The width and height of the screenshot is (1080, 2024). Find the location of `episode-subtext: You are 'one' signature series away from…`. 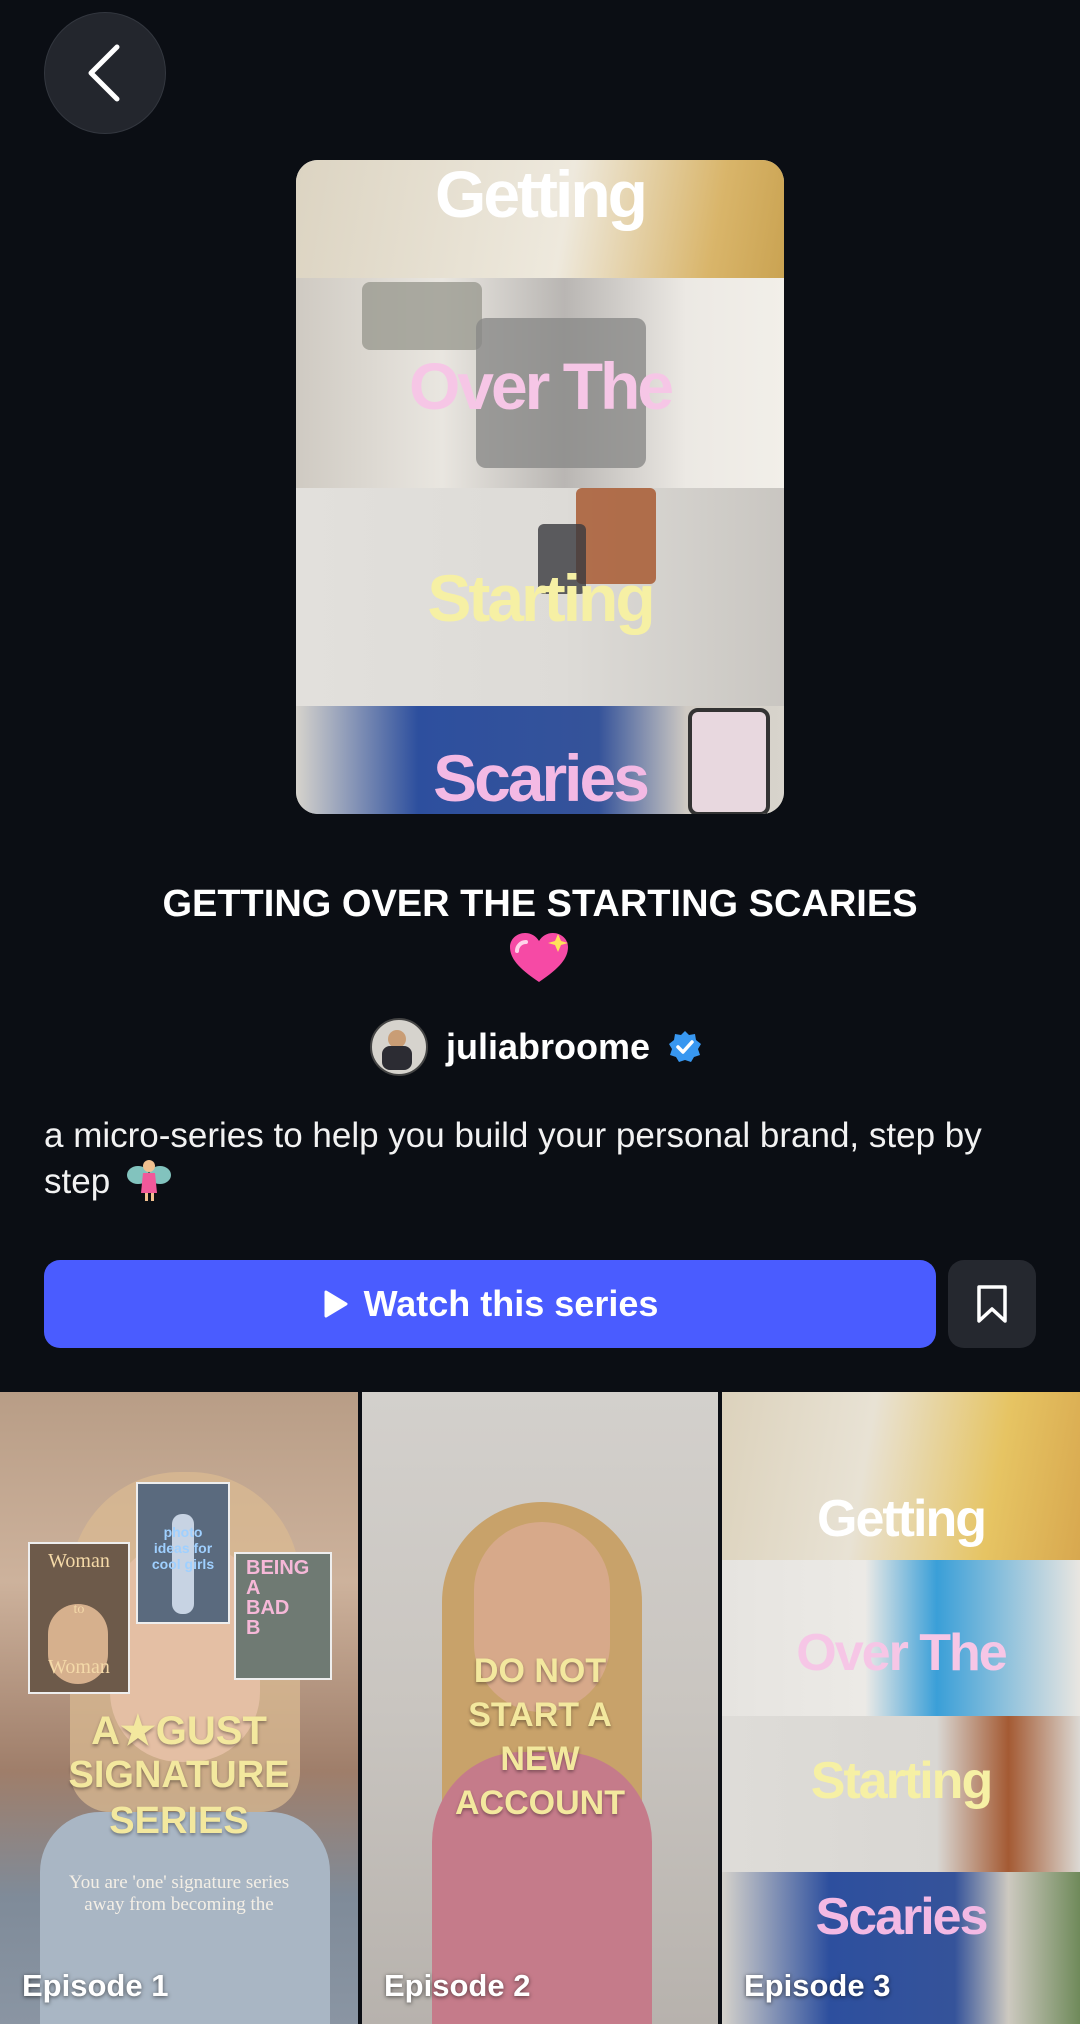

episode-subtext: You are 'one' signature series away from… is located at coordinates (179, 1893).